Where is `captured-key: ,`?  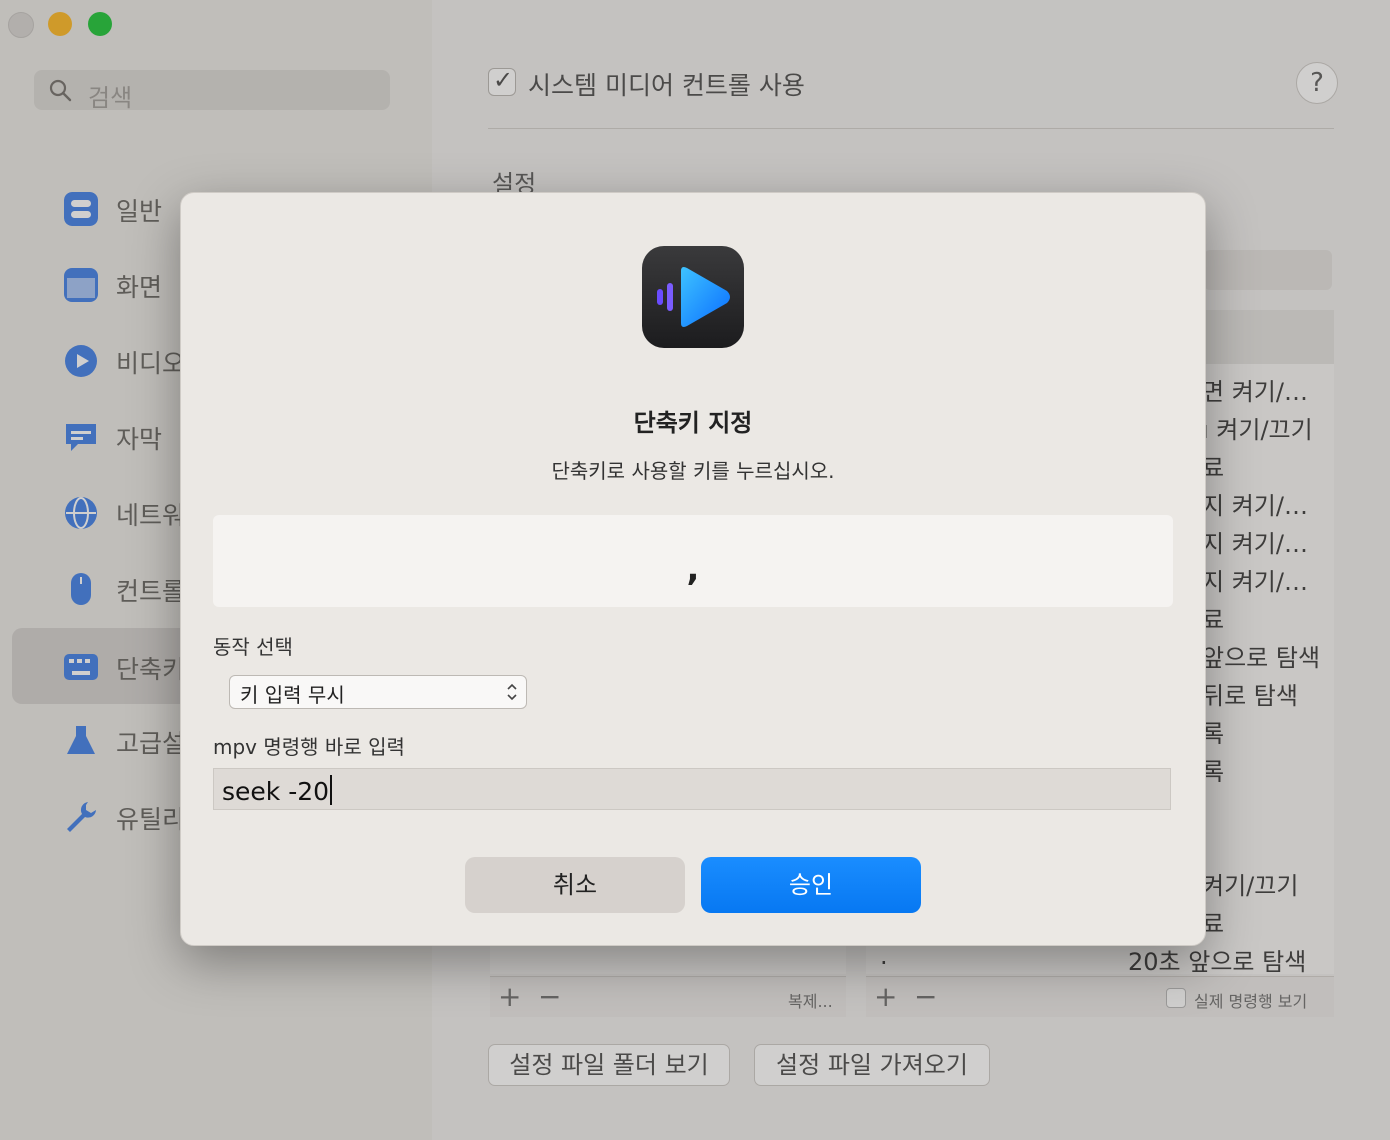 captured-key: , is located at coordinates (693, 569).